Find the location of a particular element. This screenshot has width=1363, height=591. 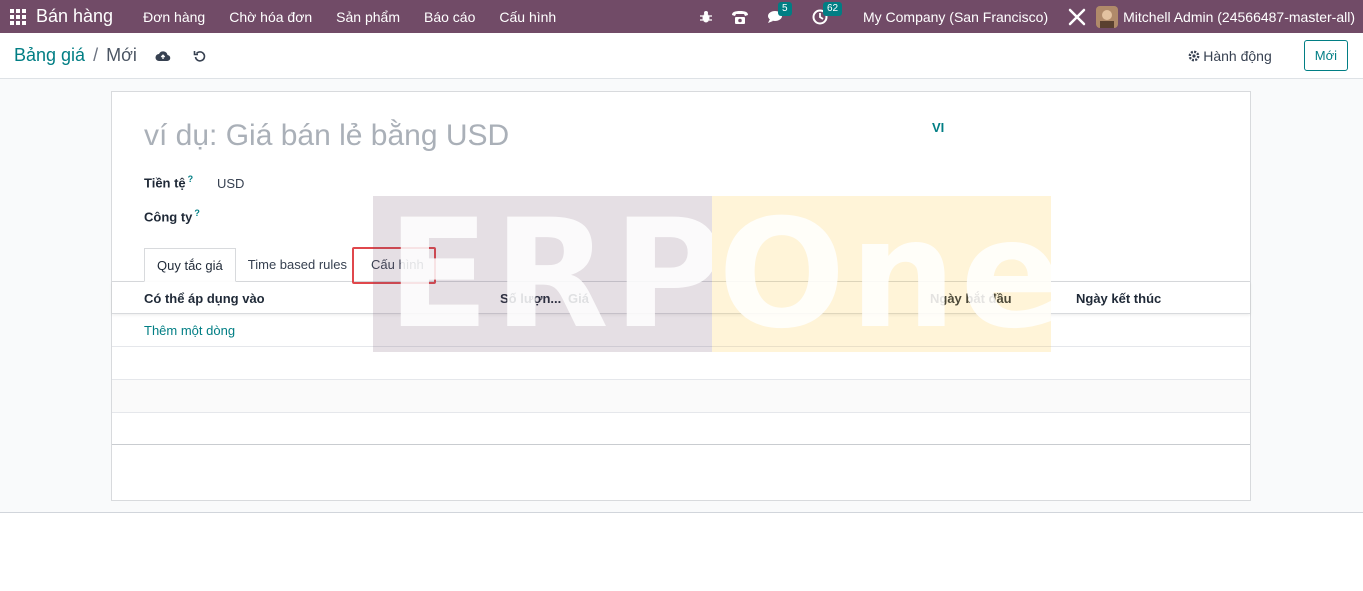

menu-configuration: Cấu hình is located at coordinates (527, 17).